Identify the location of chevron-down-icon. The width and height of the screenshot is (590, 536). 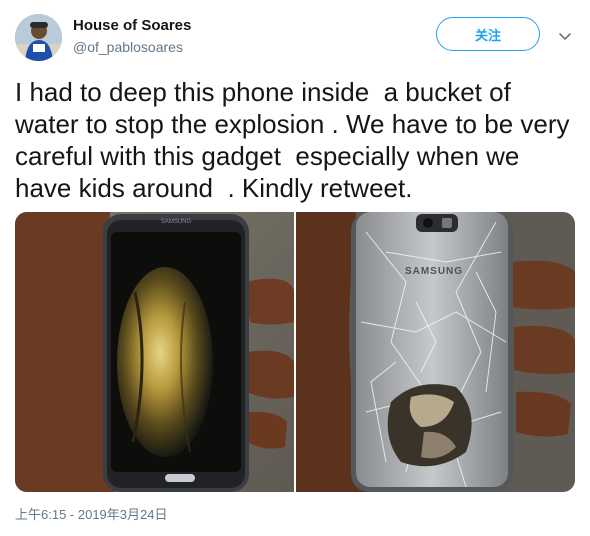
(565, 36).